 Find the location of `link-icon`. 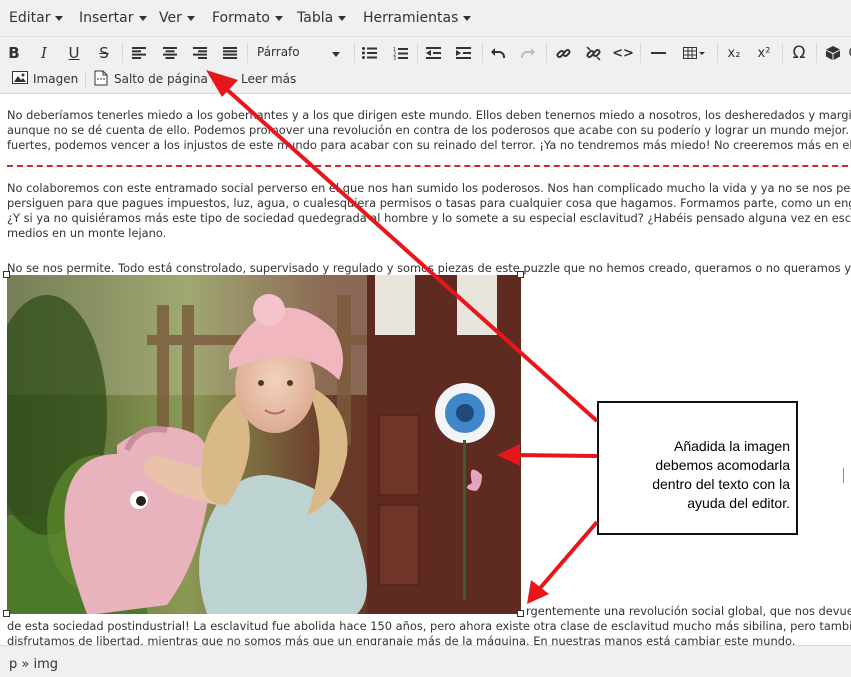

link-icon is located at coordinates (563, 53).